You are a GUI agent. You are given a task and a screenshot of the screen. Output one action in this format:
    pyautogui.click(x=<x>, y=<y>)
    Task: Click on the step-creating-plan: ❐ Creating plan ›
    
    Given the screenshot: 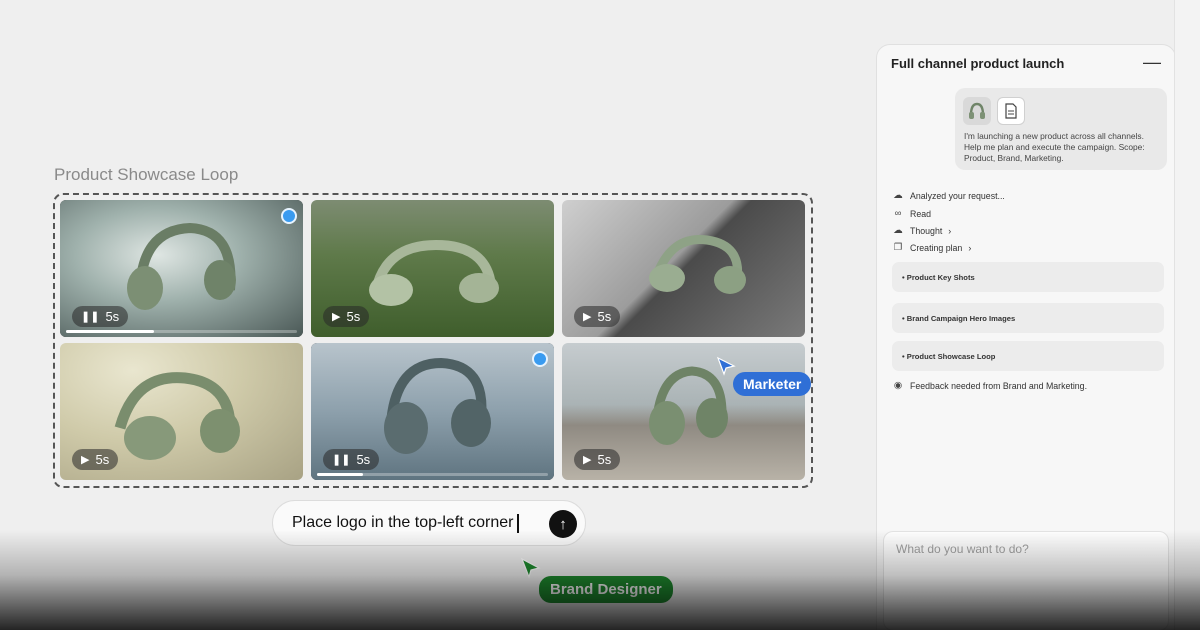 What is the action you would take?
    pyautogui.click(x=932, y=247)
    